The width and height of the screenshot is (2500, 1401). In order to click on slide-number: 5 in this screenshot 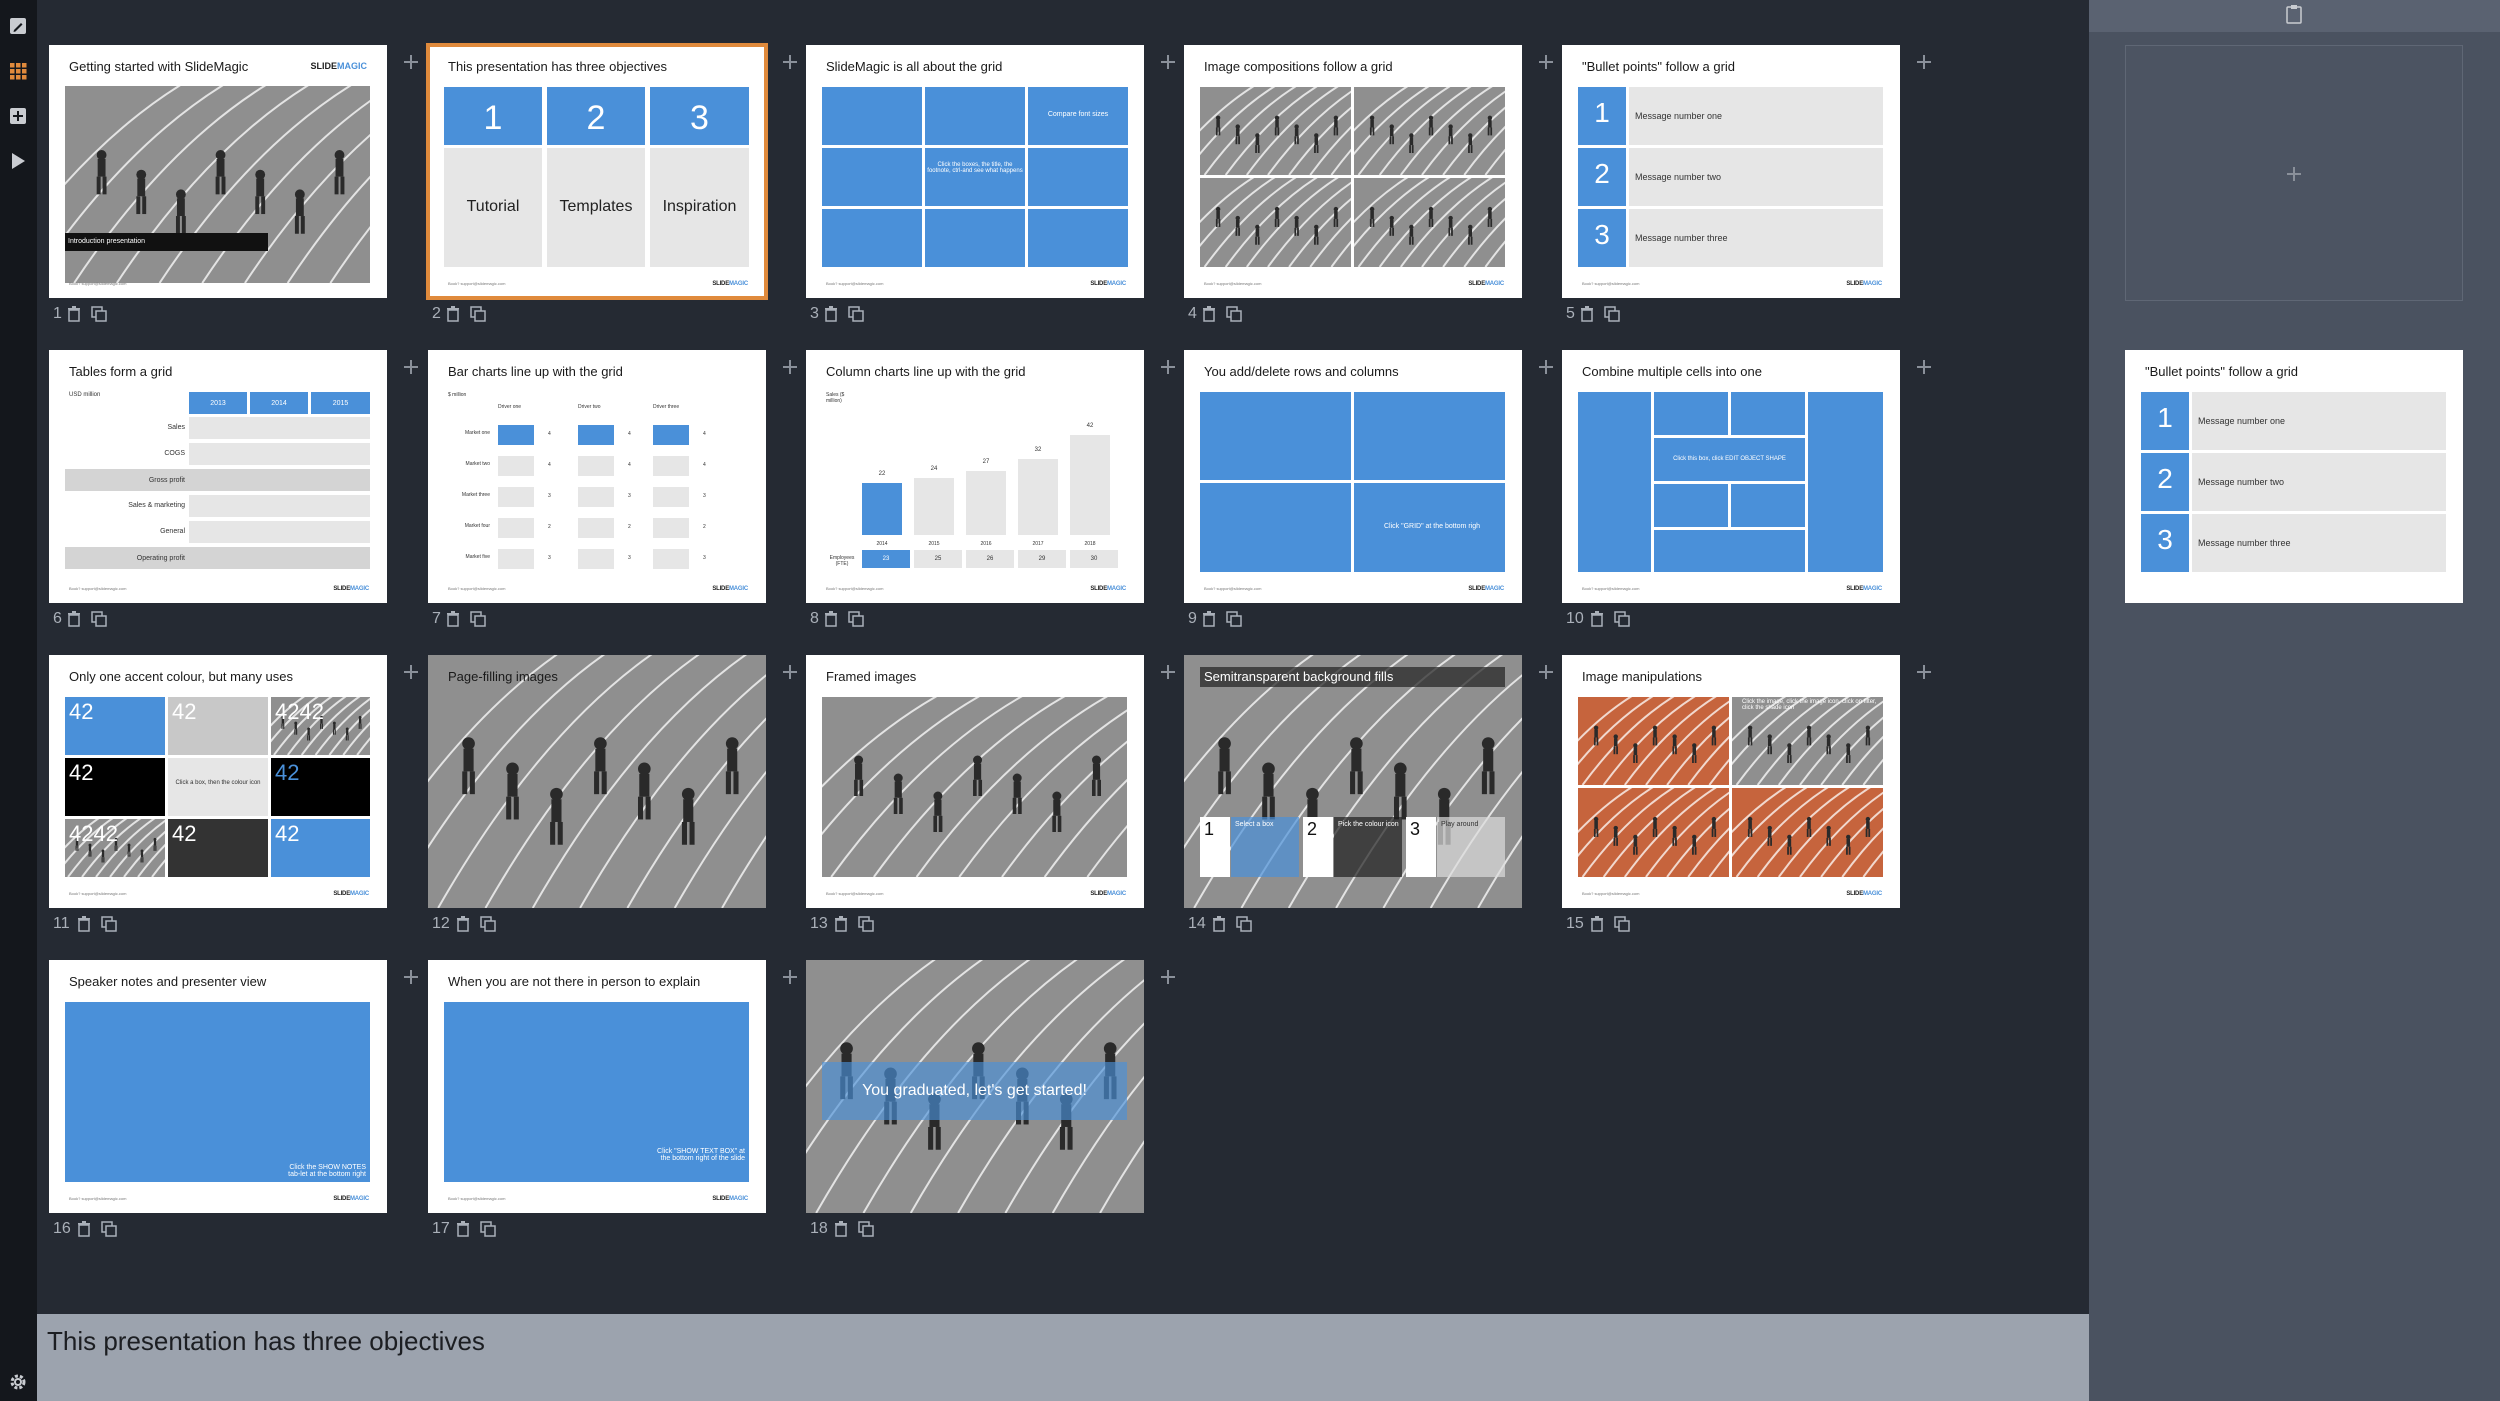, I will do `click(1570, 313)`.